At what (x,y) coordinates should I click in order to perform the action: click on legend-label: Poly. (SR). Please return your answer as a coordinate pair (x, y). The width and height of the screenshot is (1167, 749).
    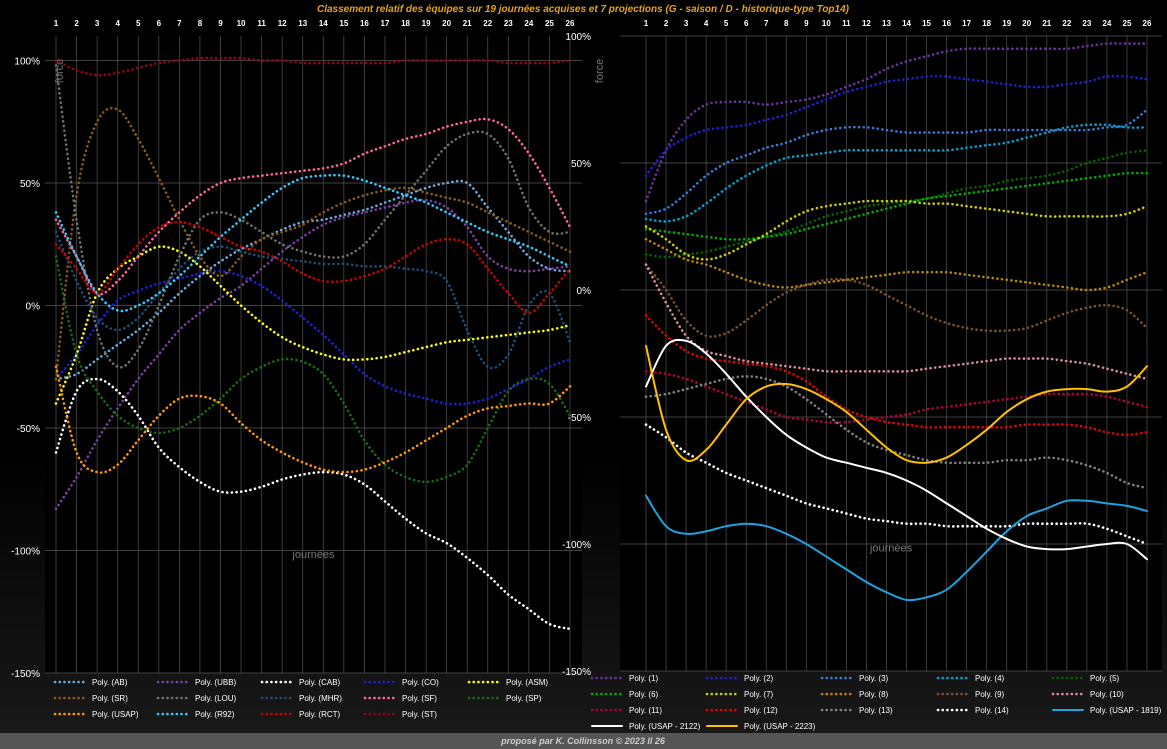
    Looking at the image, I should click on (110, 698).